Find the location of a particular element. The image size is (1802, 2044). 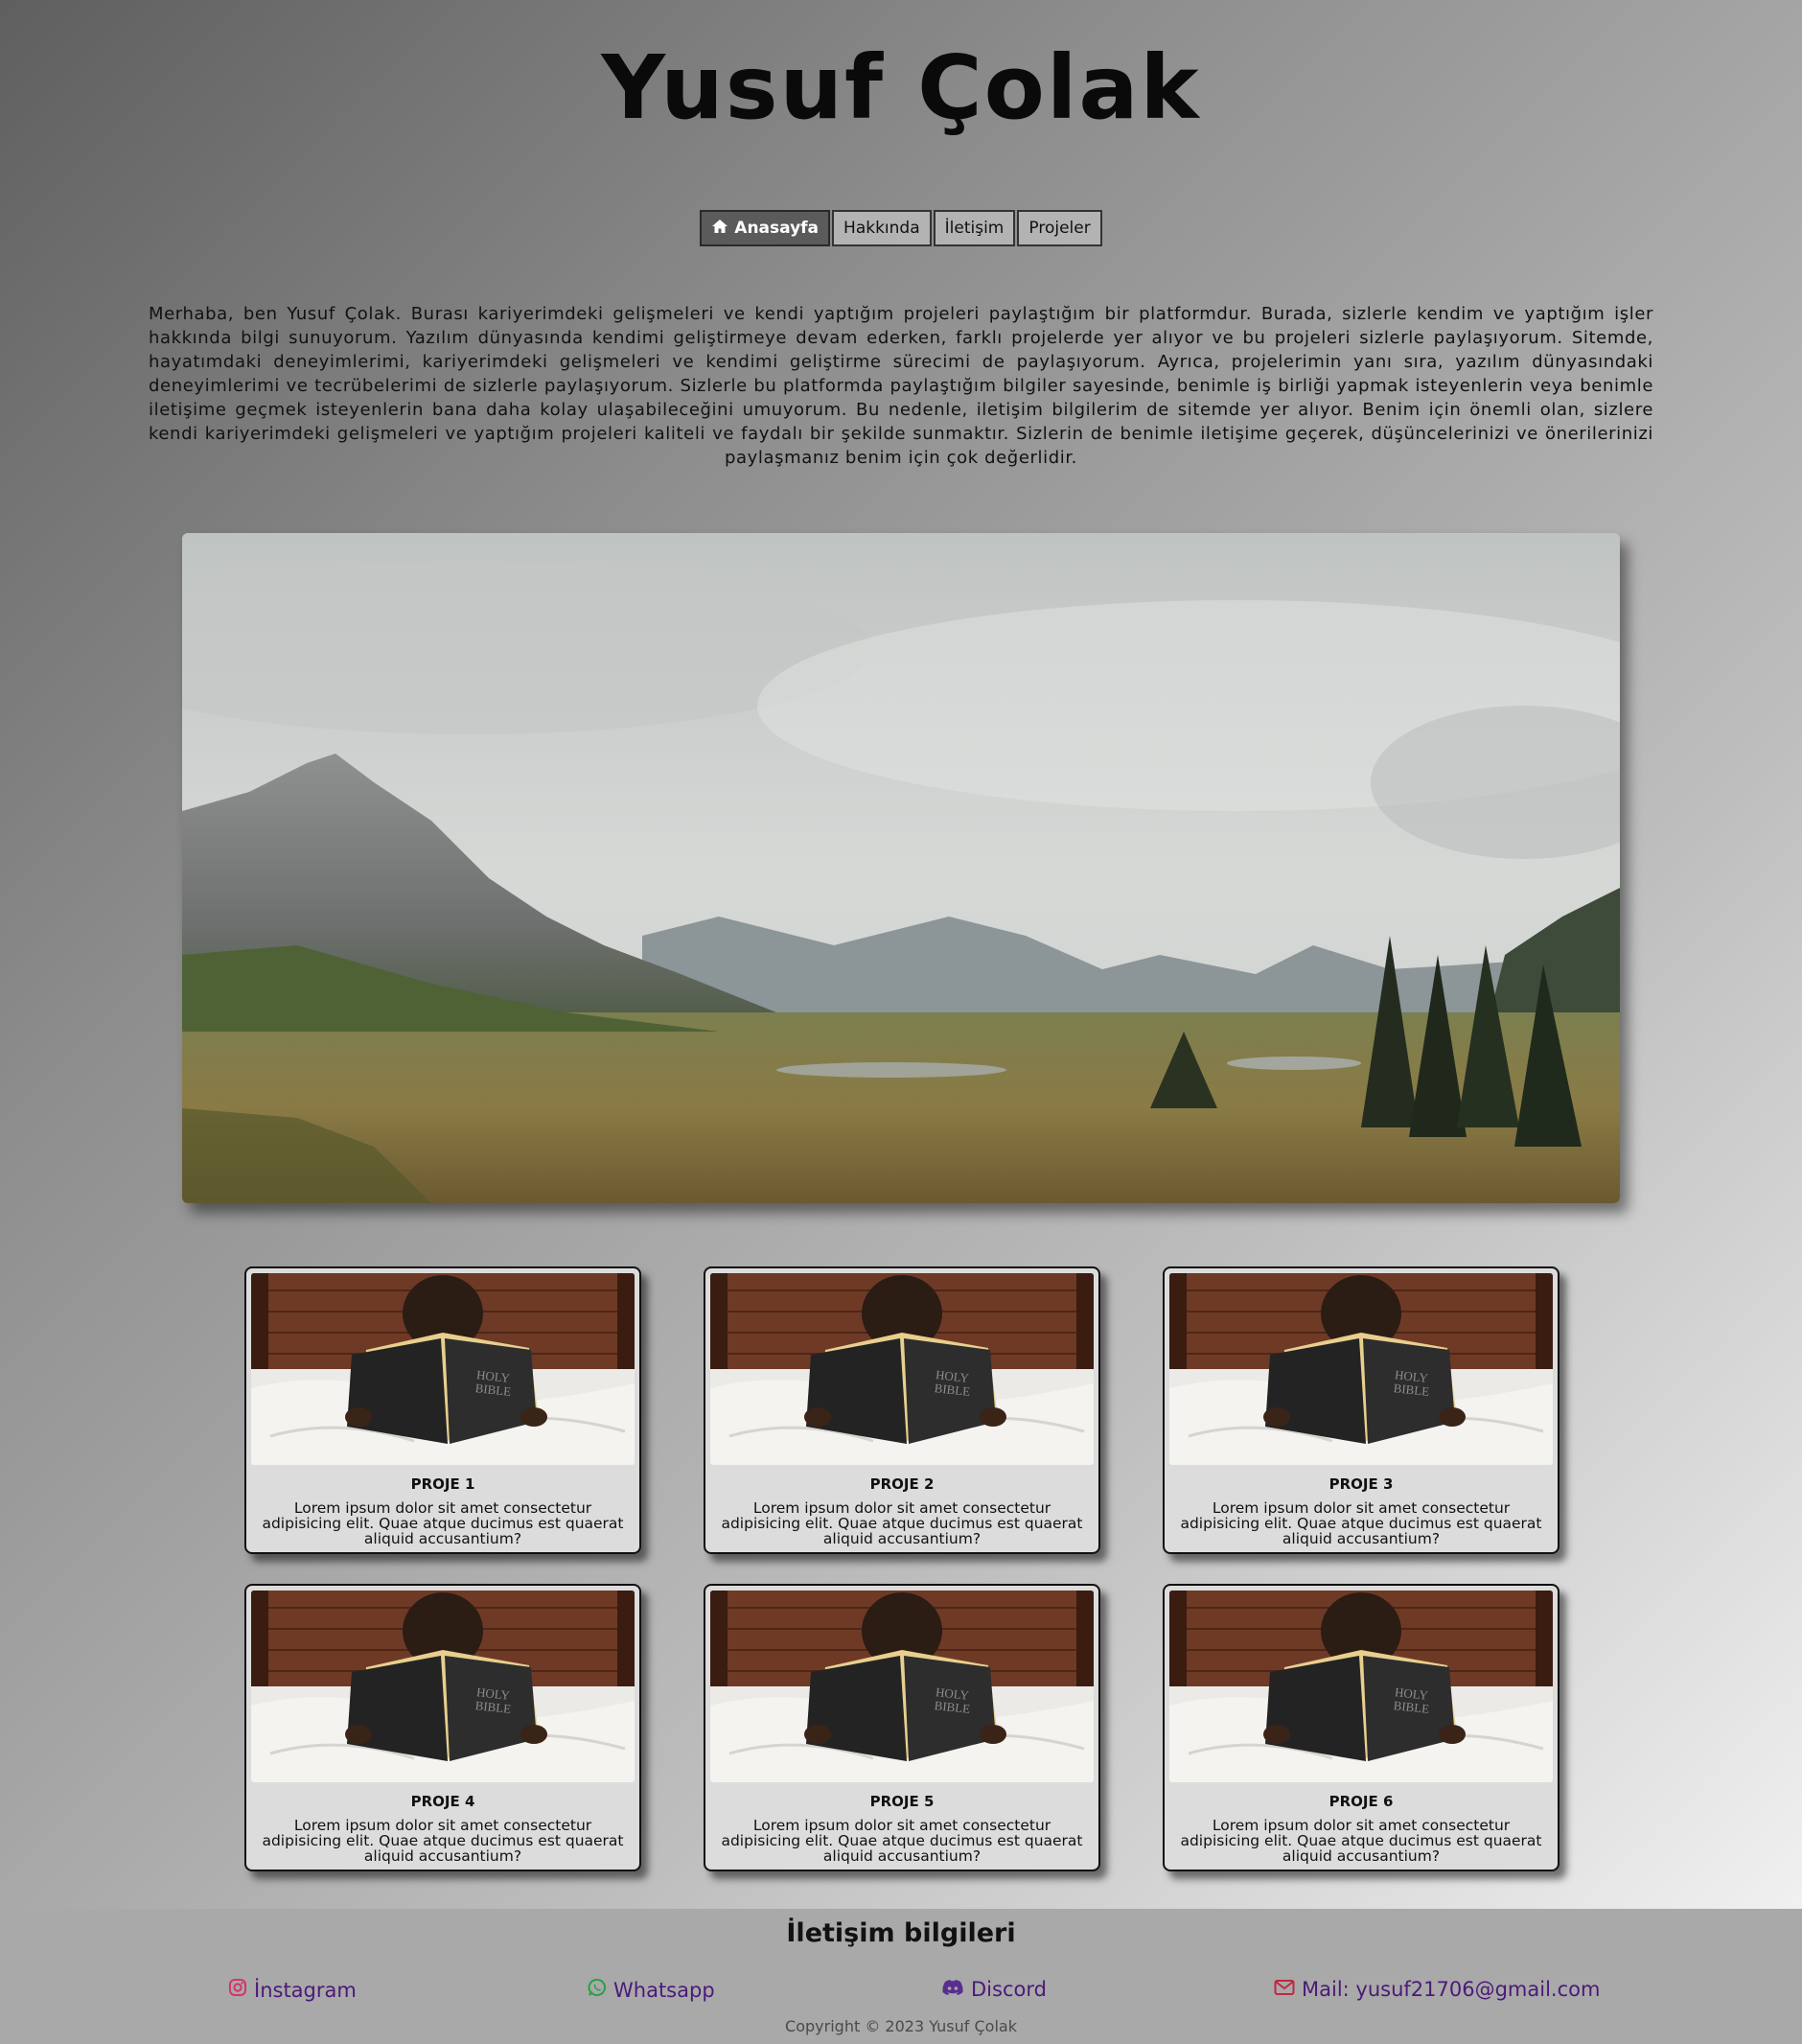

main-nav: Anasayfa Hakkında İletişim Projeler is located at coordinates (901, 228).